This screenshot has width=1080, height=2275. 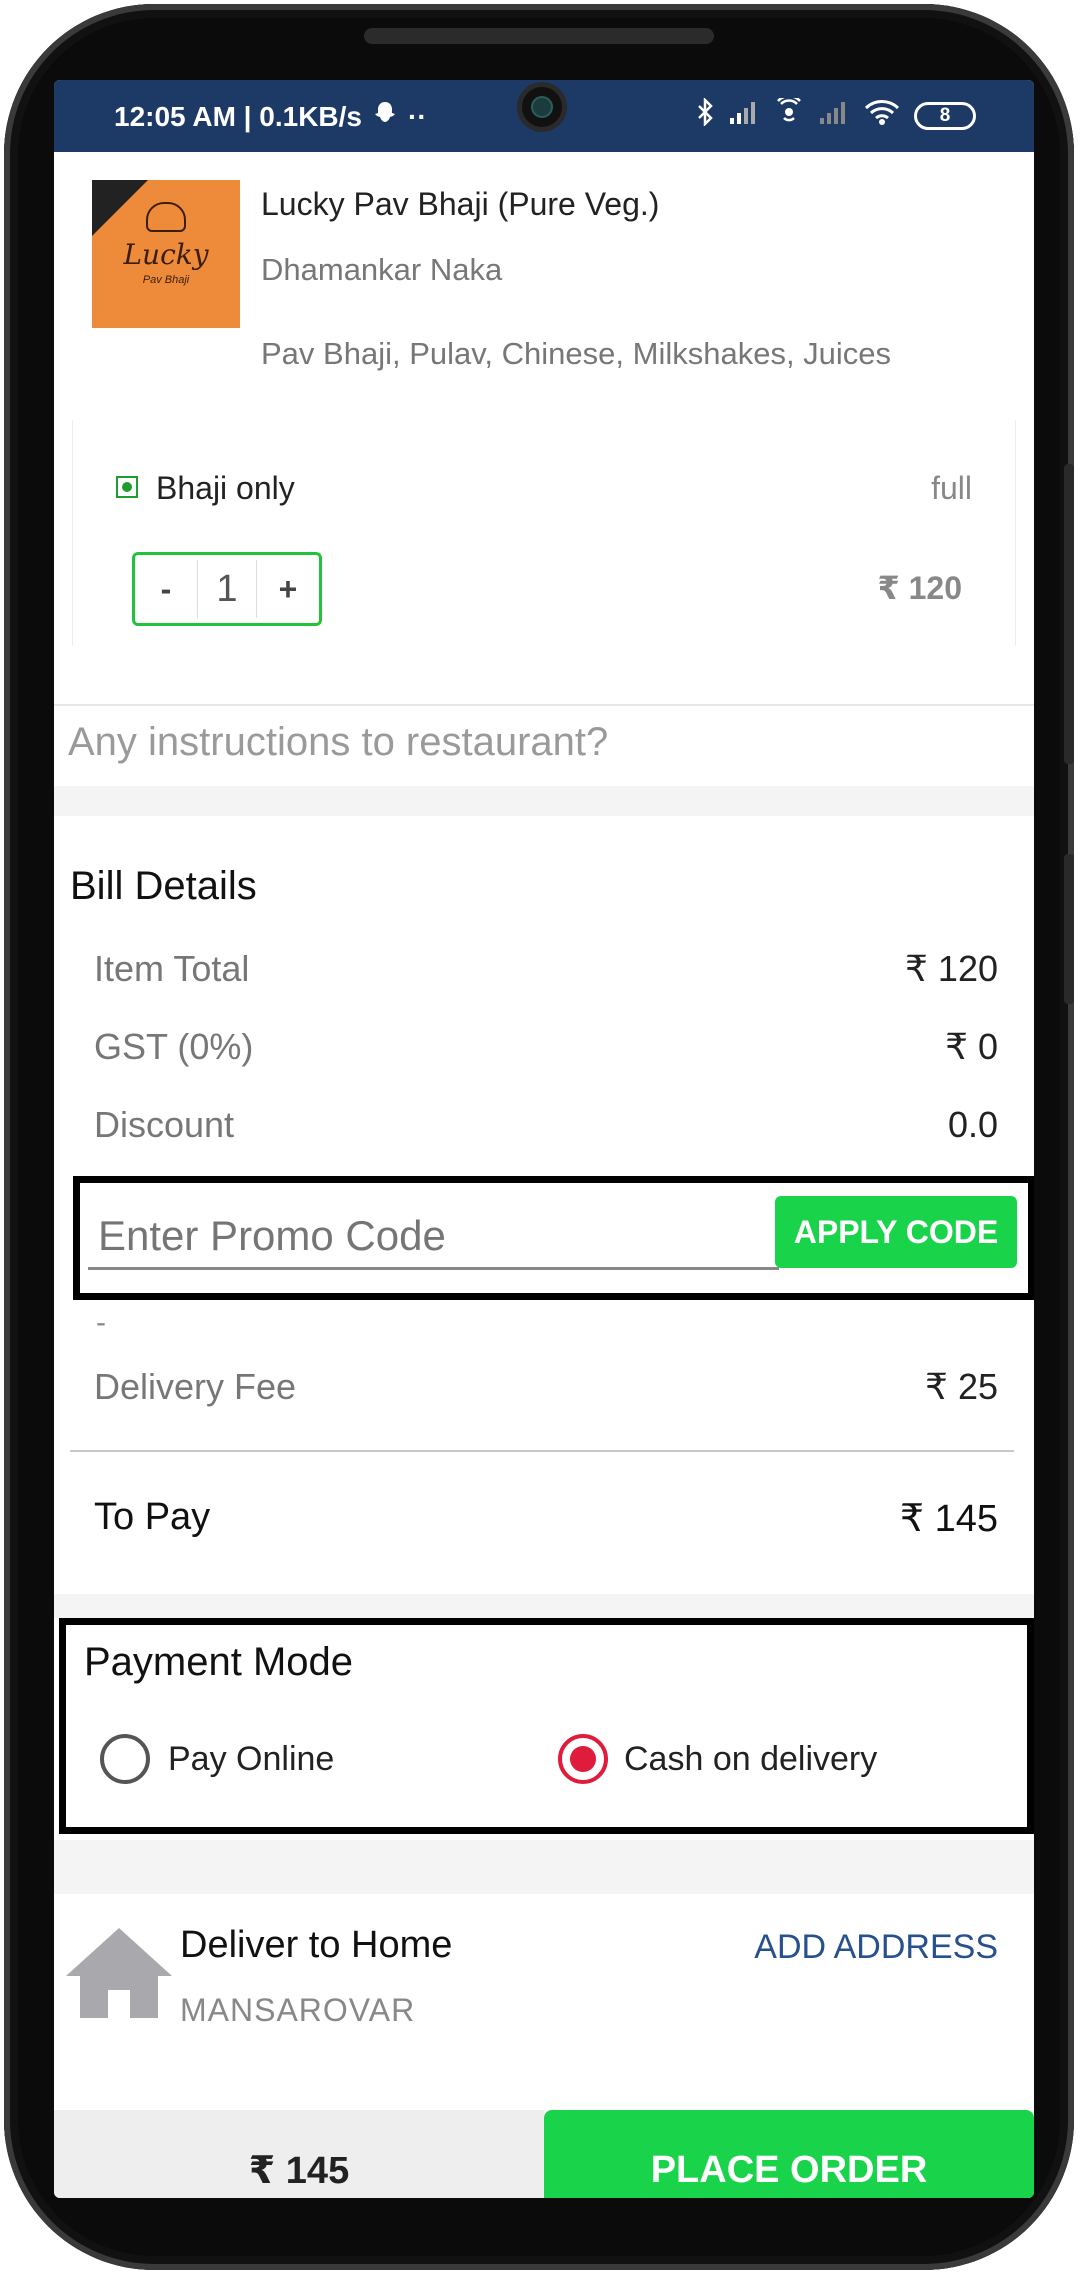 What do you see at coordinates (951, 488) in the screenshot?
I see `item-variant: full` at bounding box center [951, 488].